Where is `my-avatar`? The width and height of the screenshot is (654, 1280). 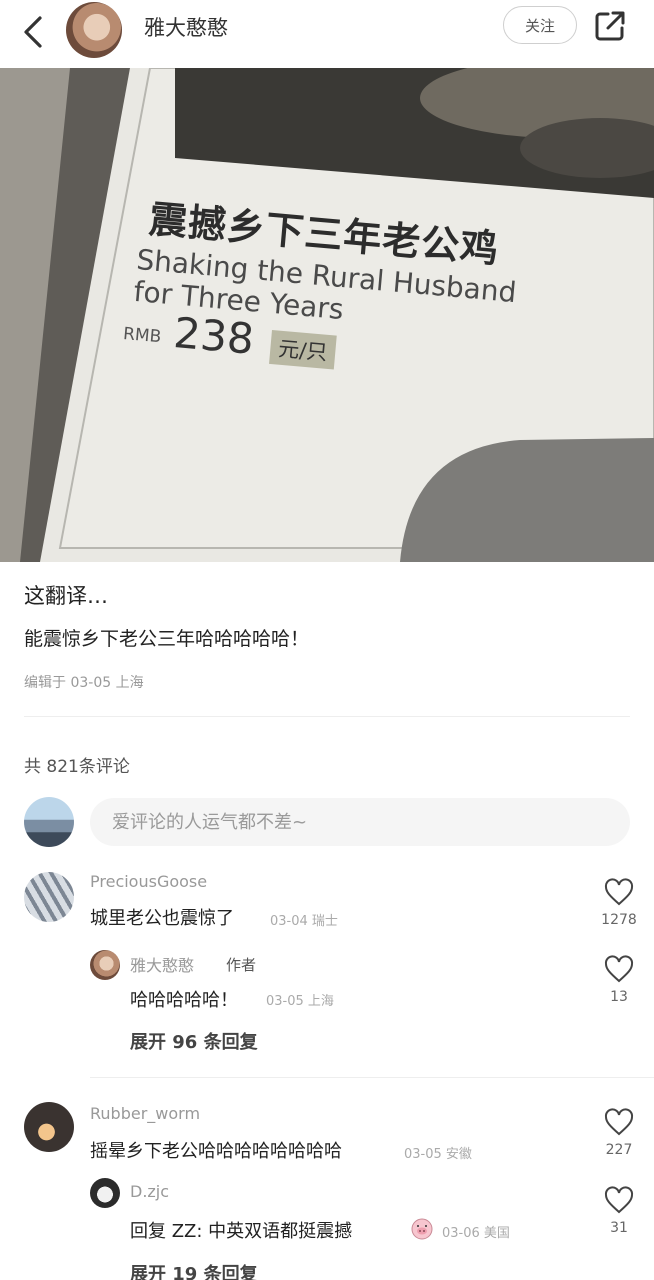
my-avatar is located at coordinates (49, 822).